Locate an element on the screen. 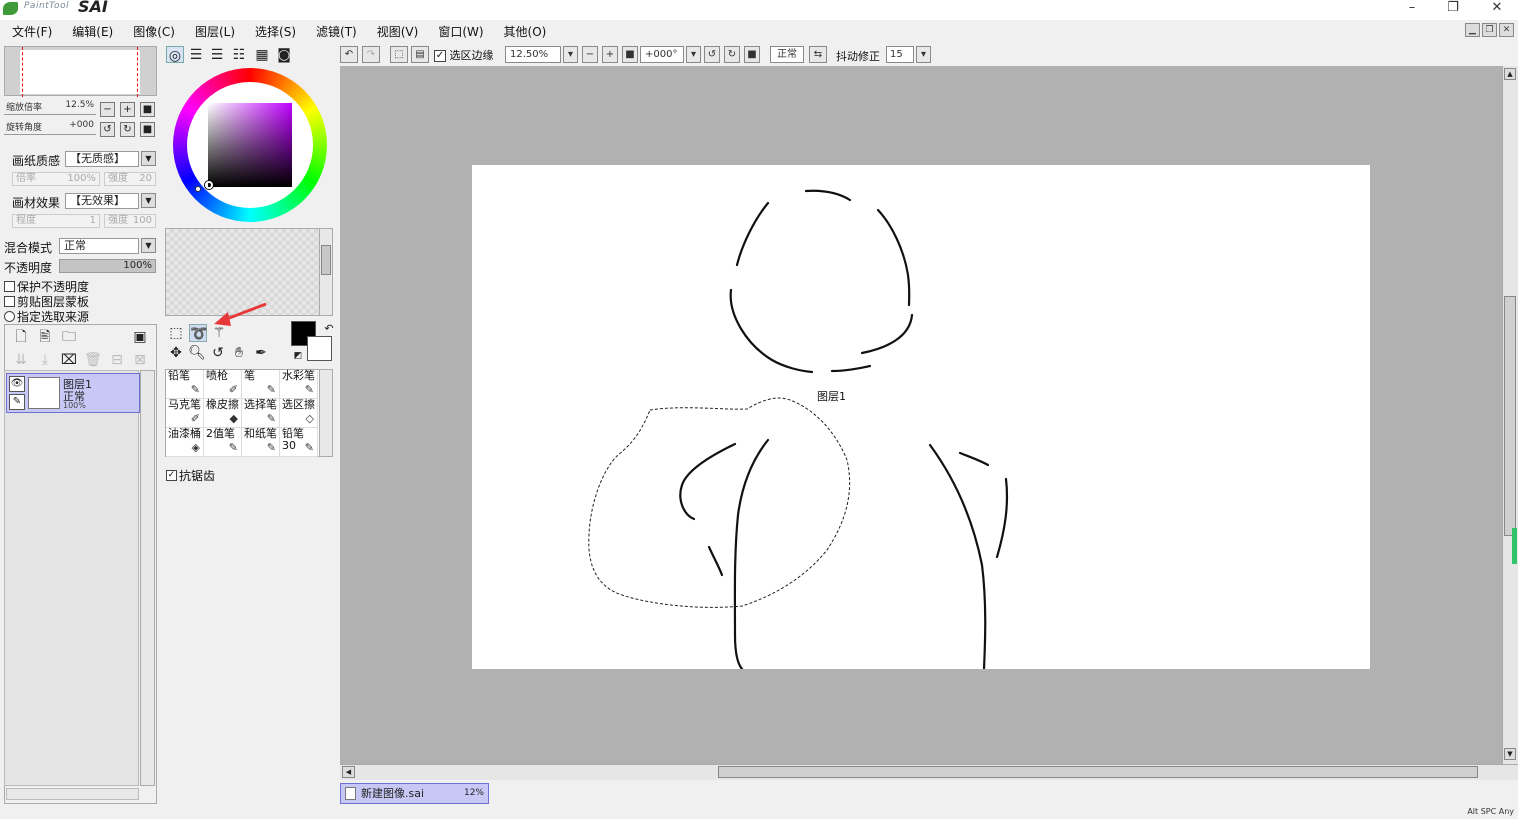  redo-button: ↷ is located at coordinates (371, 54).